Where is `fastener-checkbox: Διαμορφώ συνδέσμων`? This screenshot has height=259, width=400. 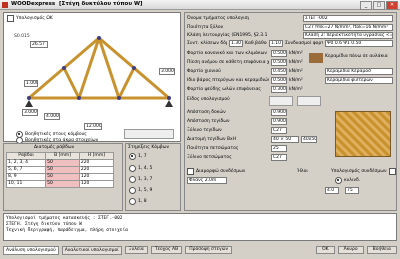 fastener-checkbox: Διαμορφώ συνδέσμων is located at coordinates (216, 171).